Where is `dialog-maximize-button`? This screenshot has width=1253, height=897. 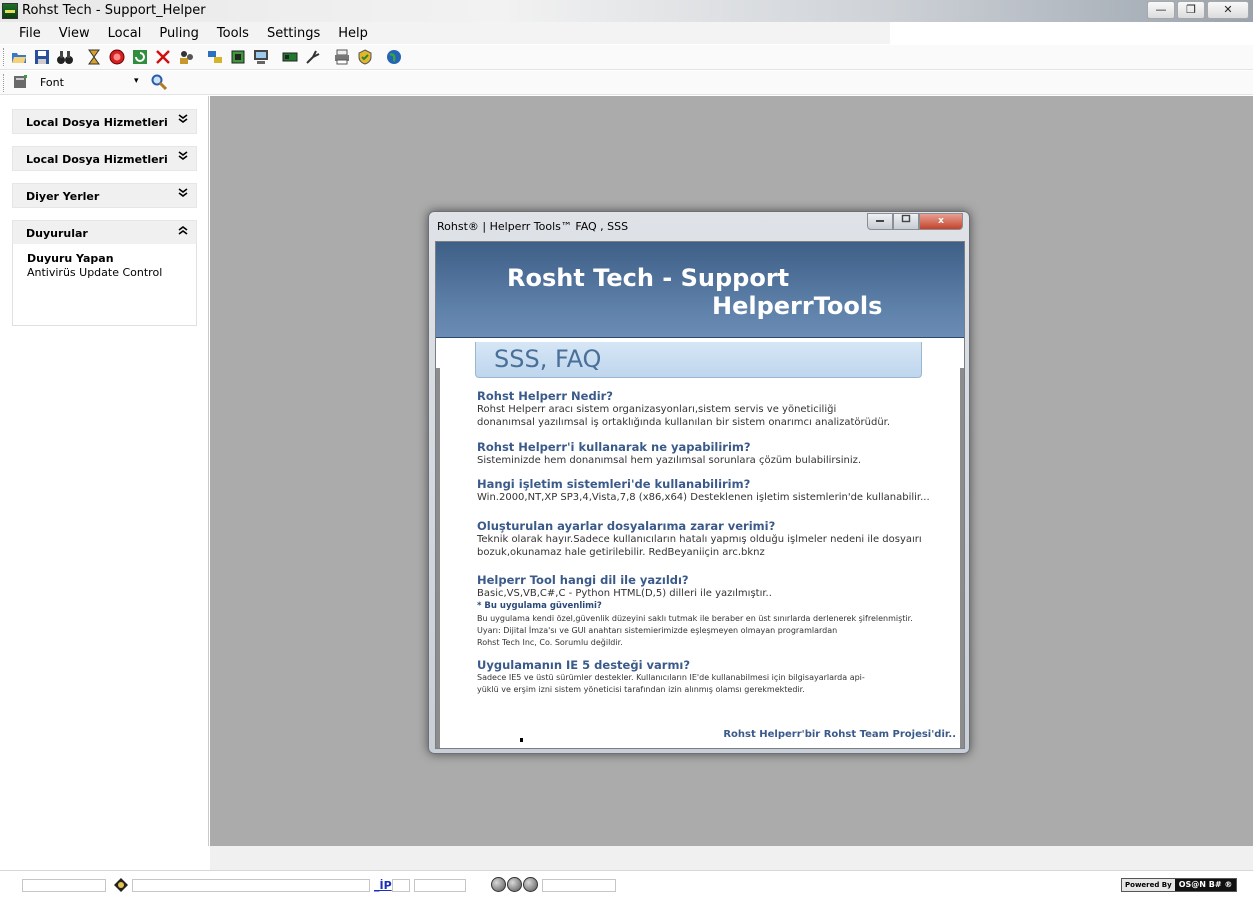
dialog-maximize-button is located at coordinates (906, 221).